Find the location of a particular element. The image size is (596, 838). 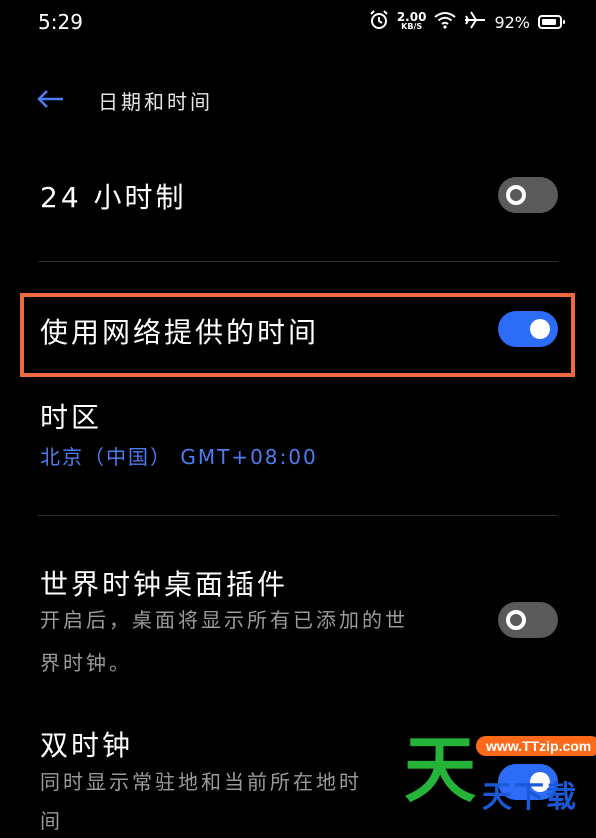

net-speed-unit: KB/S is located at coordinates (412, 26).